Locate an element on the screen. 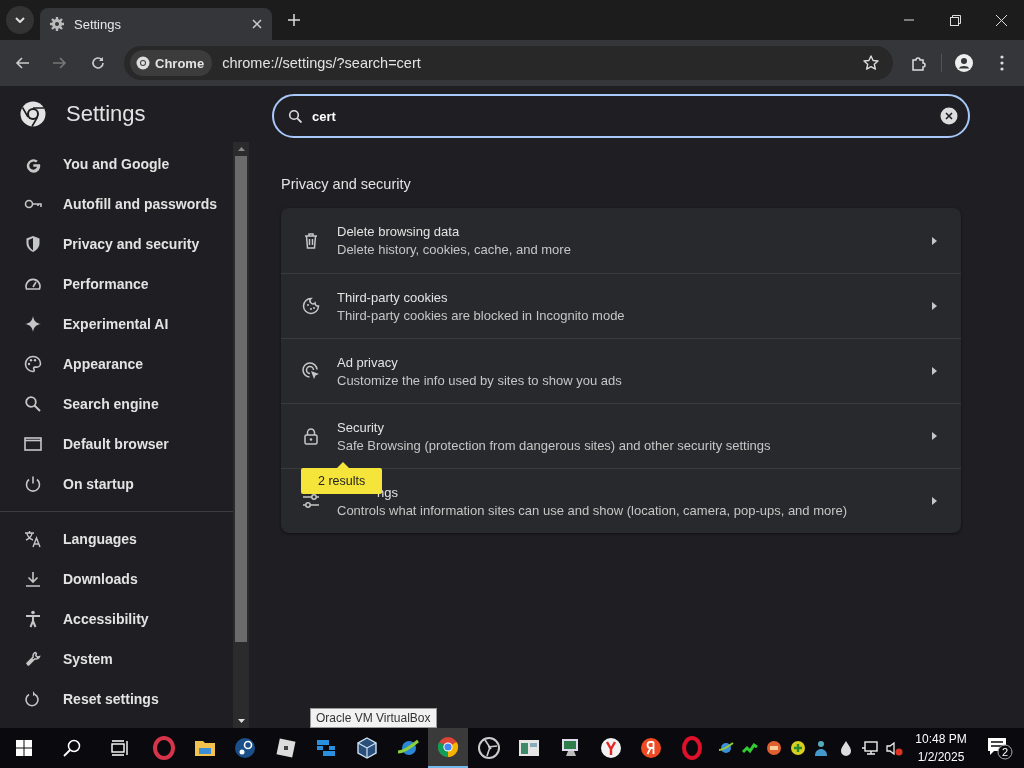  network-icon is located at coordinates (870, 748).